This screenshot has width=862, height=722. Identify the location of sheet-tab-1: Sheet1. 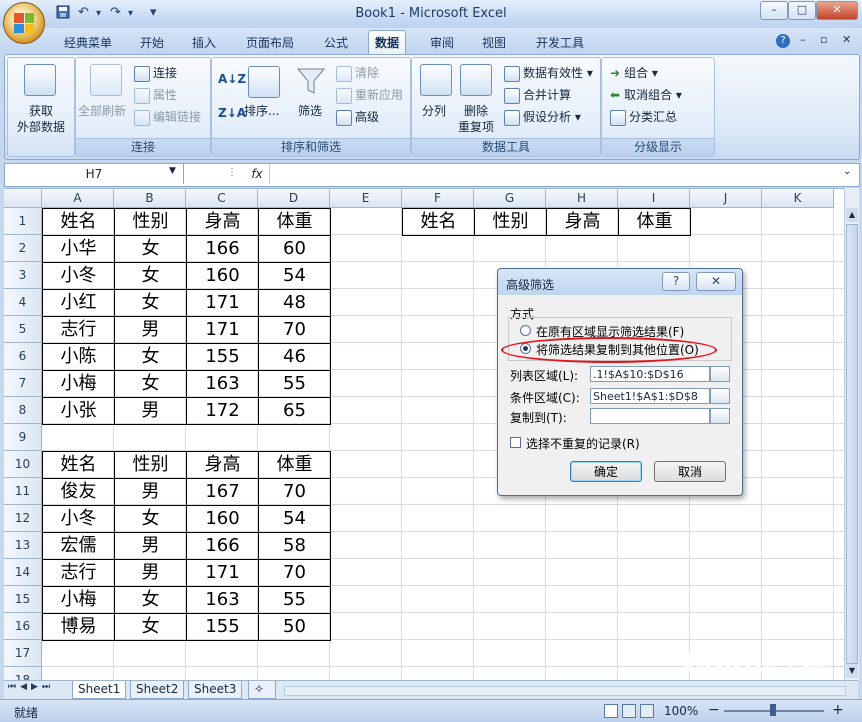
(99, 690).